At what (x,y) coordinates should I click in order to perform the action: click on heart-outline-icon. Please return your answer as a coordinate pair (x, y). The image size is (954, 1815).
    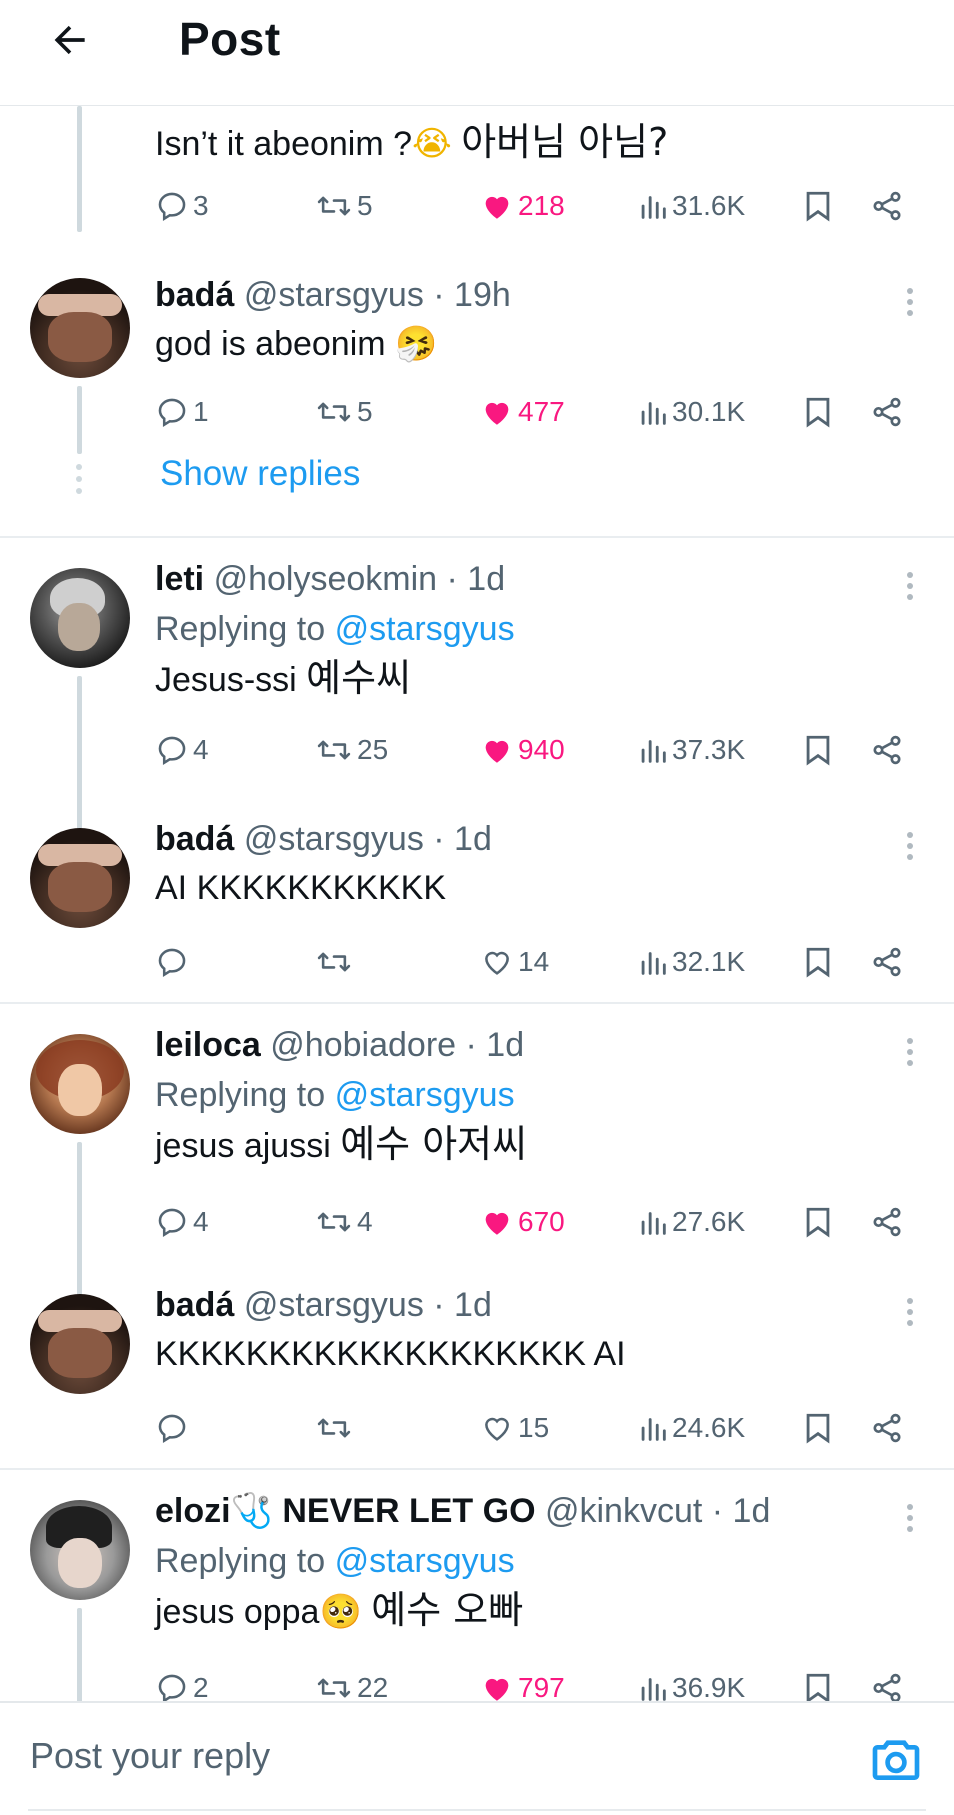
    Looking at the image, I should click on (497, 1429).